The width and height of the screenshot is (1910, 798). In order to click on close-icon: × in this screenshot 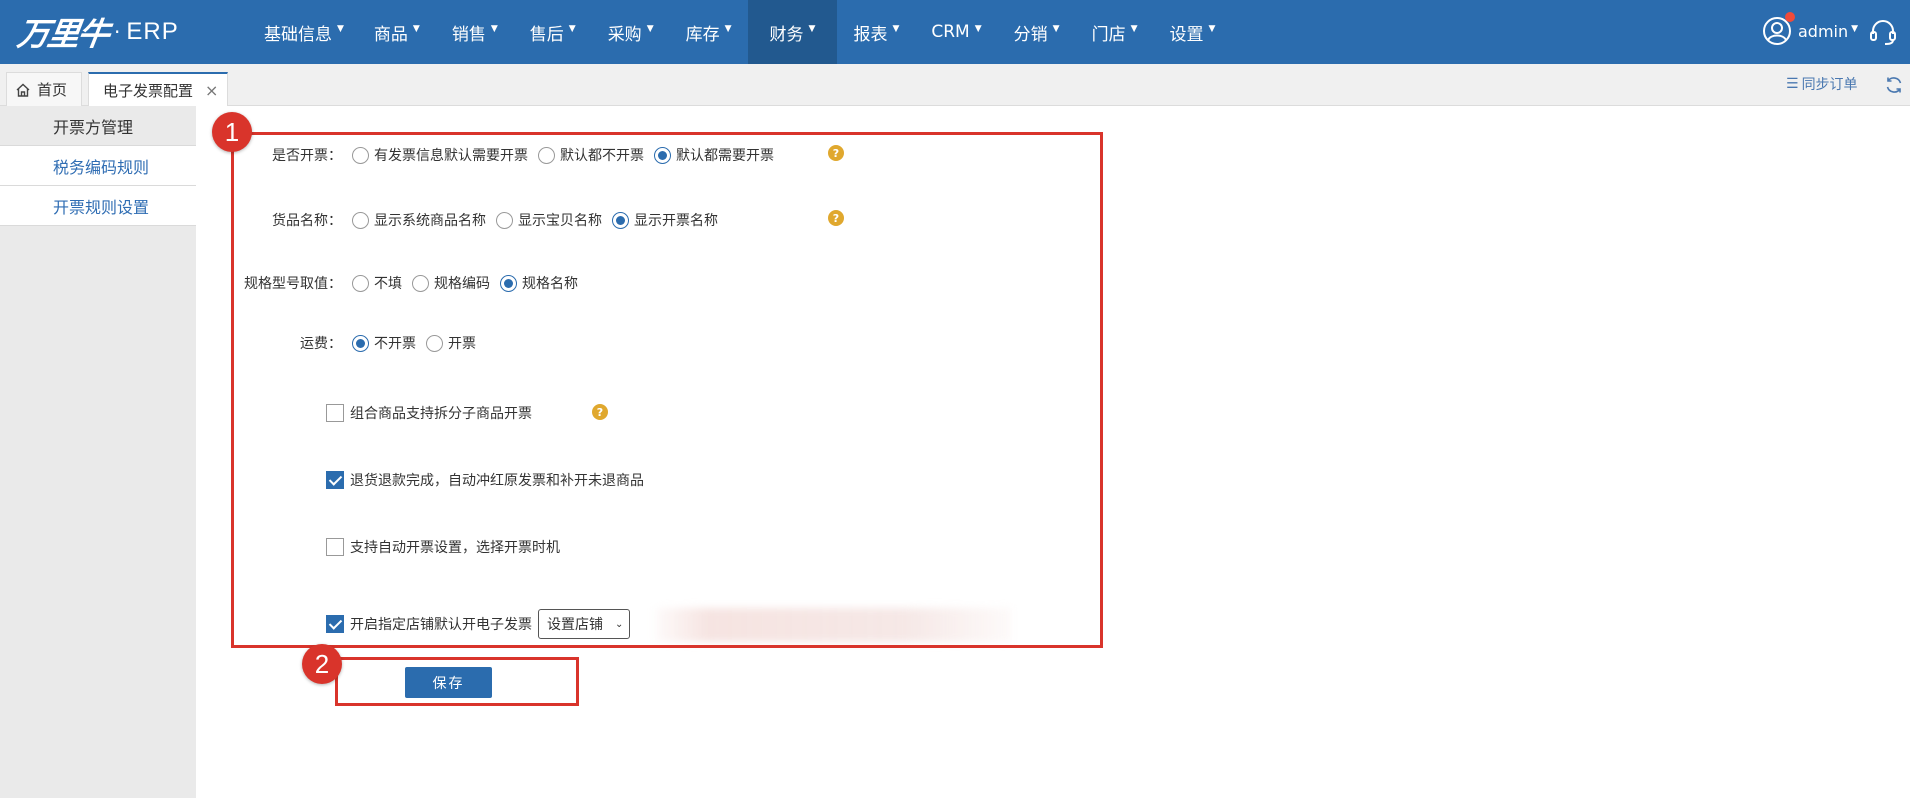, I will do `click(211, 90)`.